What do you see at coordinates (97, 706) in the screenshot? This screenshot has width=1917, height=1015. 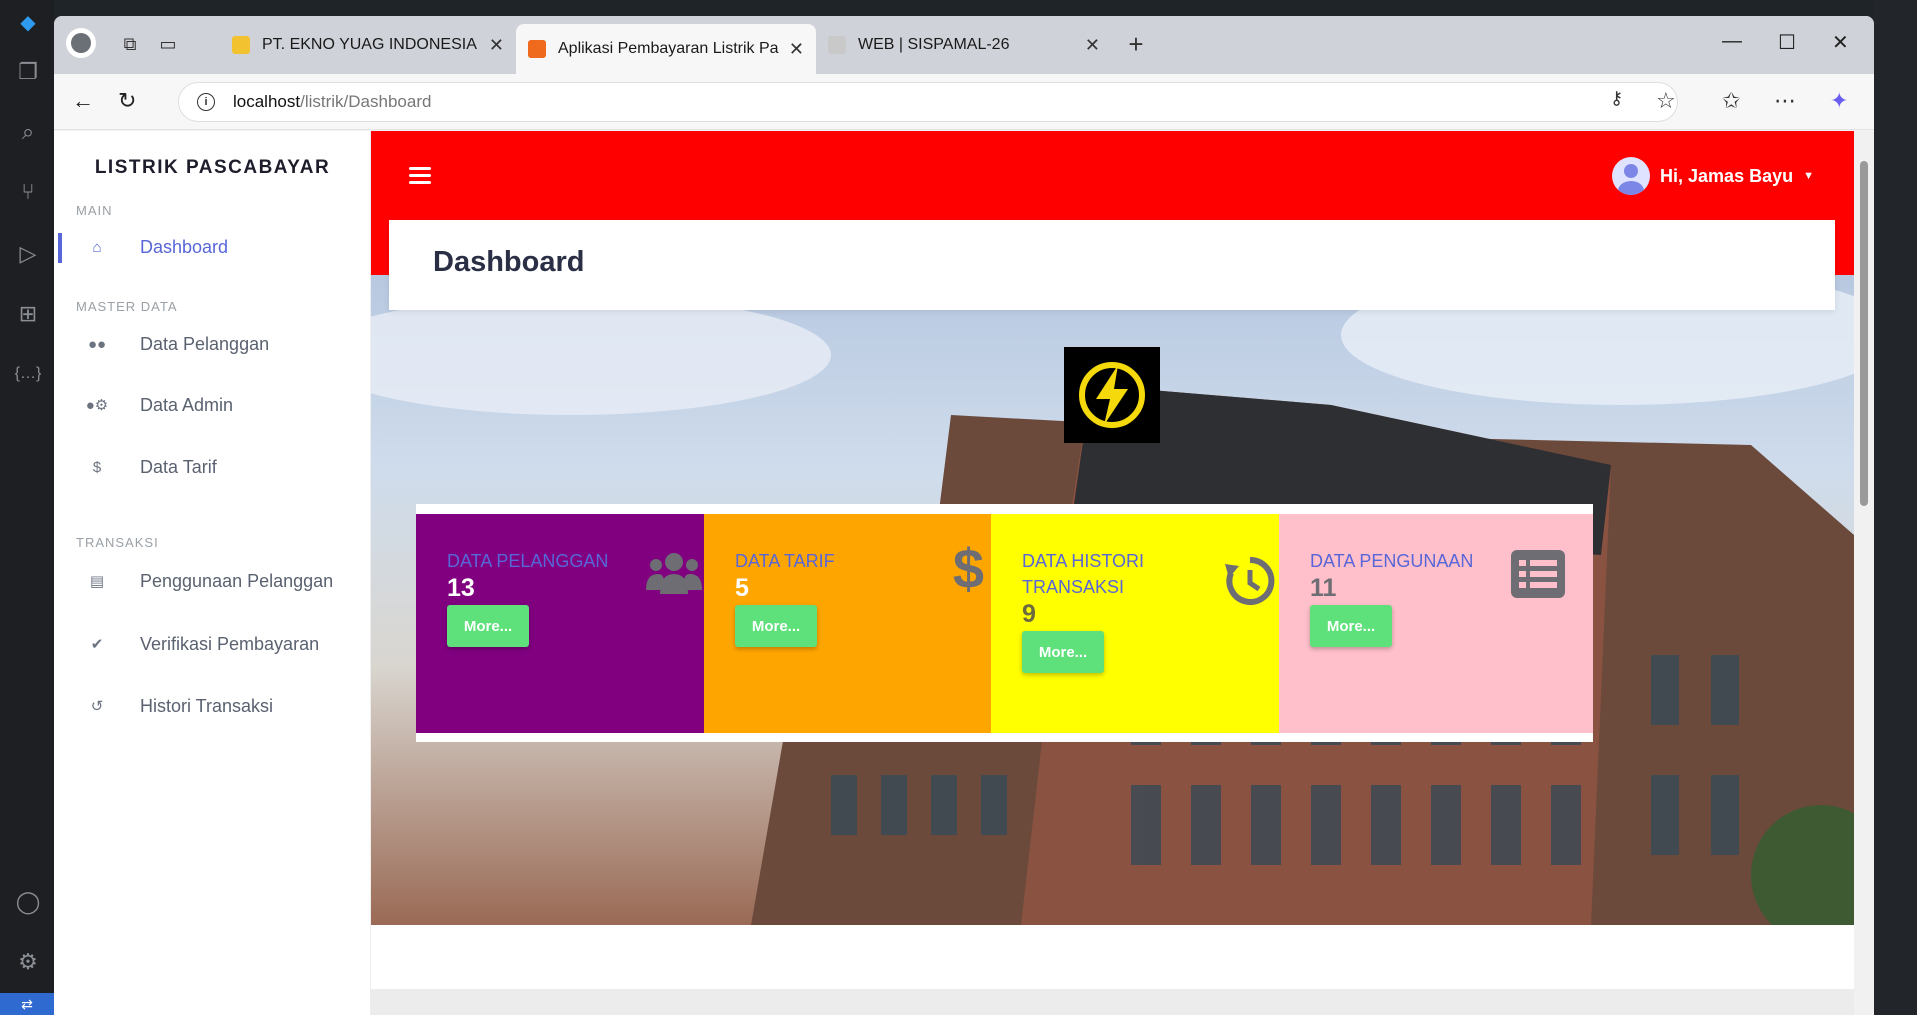 I see `history-icon: ↺` at bounding box center [97, 706].